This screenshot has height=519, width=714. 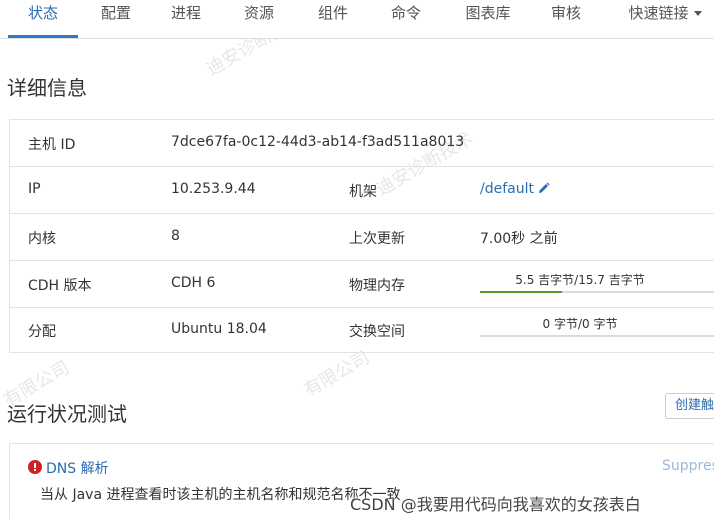 I want to click on host-tab-bar: 状态 配置 进程 资源 组件 命令 图表库 审核 快速链接, so click(x=357, y=19).